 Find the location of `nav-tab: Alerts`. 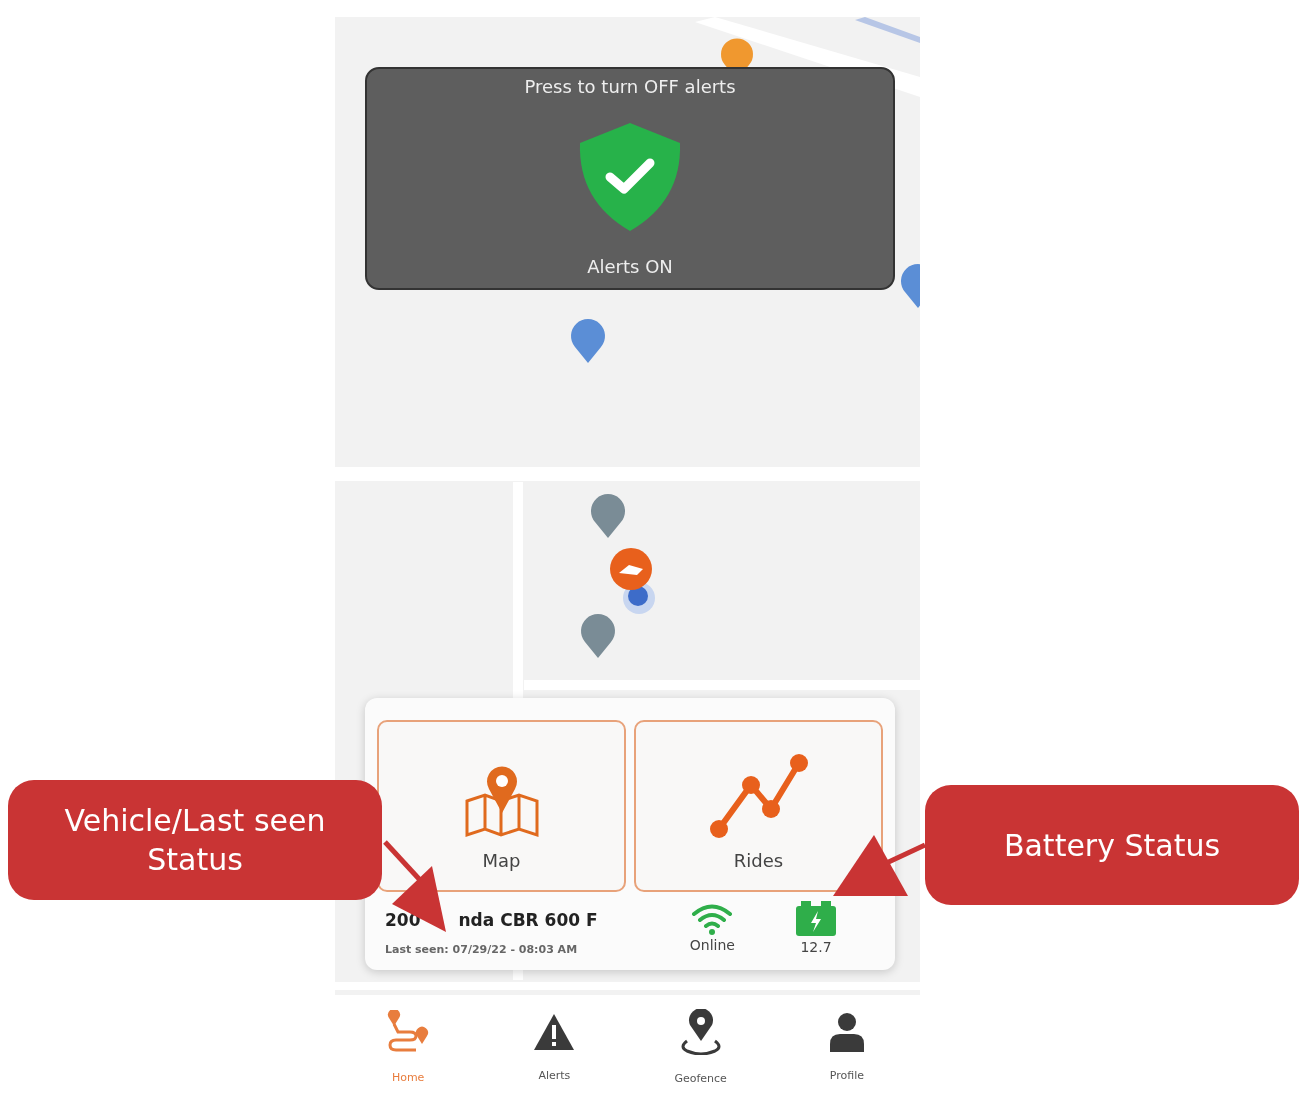

nav-tab: Alerts is located at coordinates (554, 1048).